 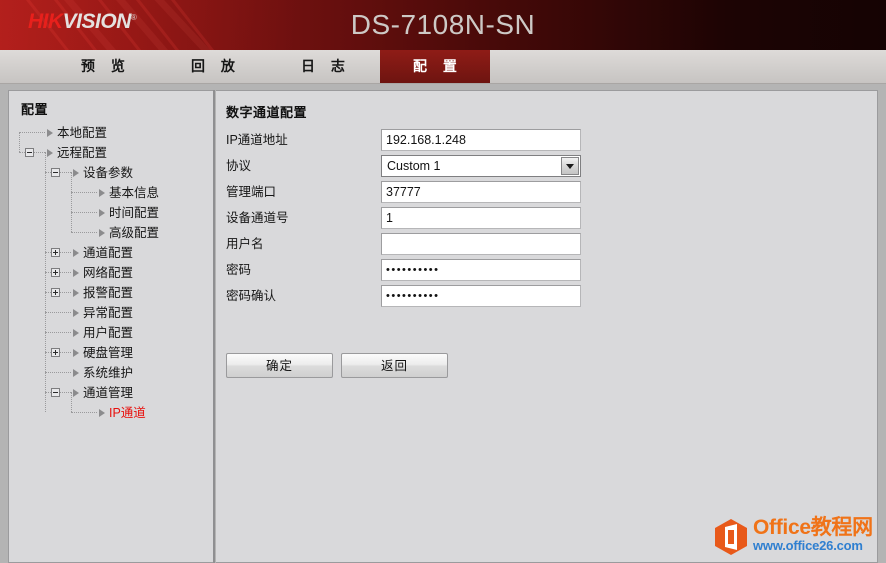 I want to click on protocol-select: Custom 1, so click(x=481, y=166).